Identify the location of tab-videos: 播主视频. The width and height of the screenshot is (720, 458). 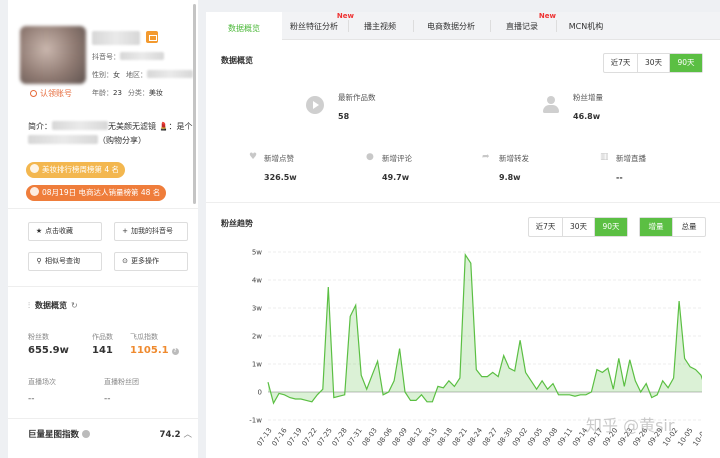
(380, 26).